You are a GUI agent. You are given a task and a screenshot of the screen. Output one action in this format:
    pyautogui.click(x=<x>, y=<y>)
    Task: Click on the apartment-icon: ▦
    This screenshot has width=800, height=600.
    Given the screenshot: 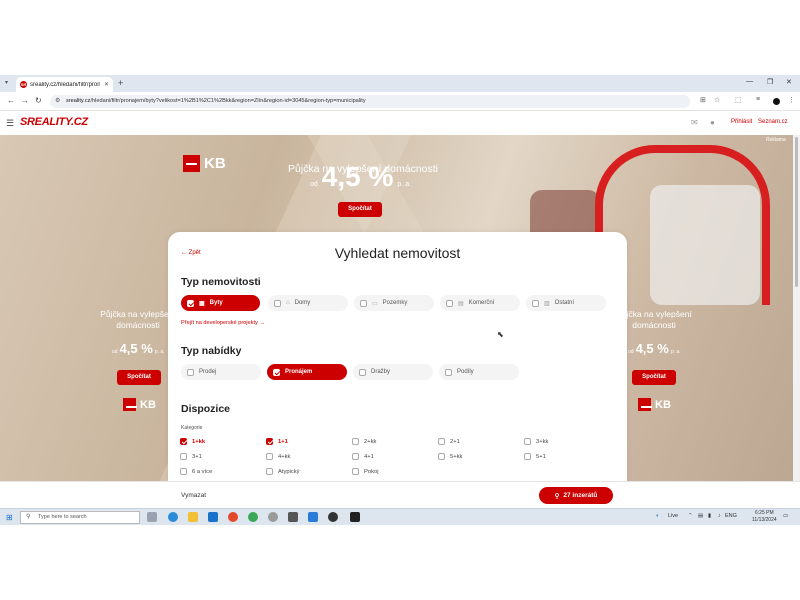 What is the action you would take?
    pyautogui.click(x=202, y=303)
    